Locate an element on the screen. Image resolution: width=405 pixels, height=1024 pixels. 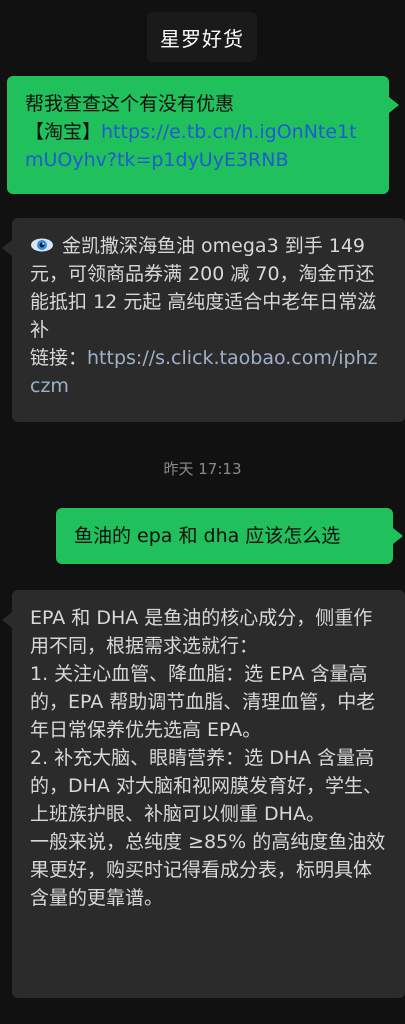
link-label: 链接： is located at coordinates (59, 358).